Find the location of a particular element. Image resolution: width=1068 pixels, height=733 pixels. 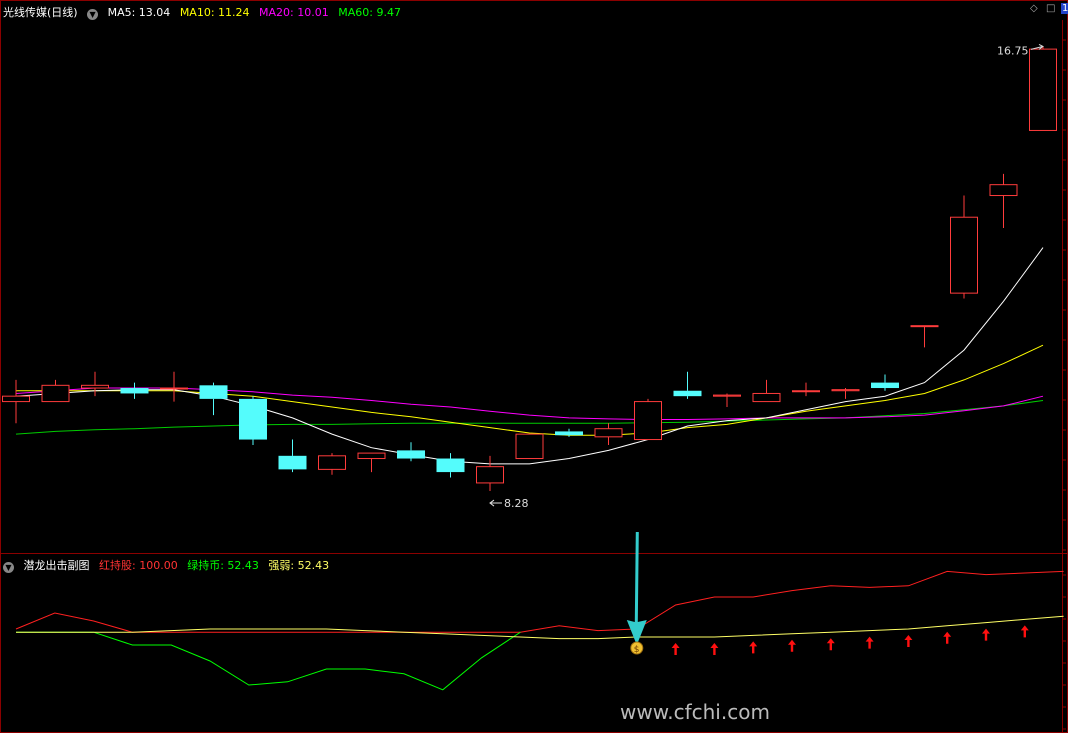

diamond-icon: ◇ is located at coordinates (1034, 8).